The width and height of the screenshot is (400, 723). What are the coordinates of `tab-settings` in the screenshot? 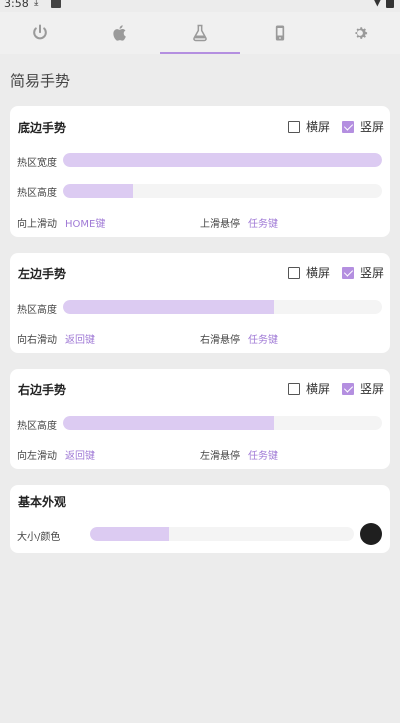 It's located at (360, 33).